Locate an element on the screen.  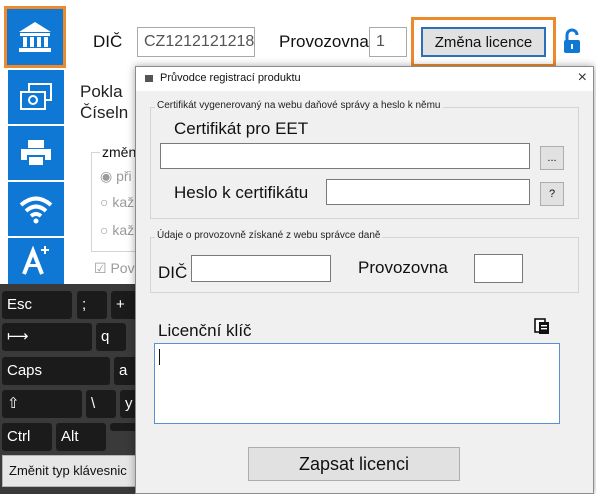
radio-option-2: ○ kaž is located at coordinates (117, 202).